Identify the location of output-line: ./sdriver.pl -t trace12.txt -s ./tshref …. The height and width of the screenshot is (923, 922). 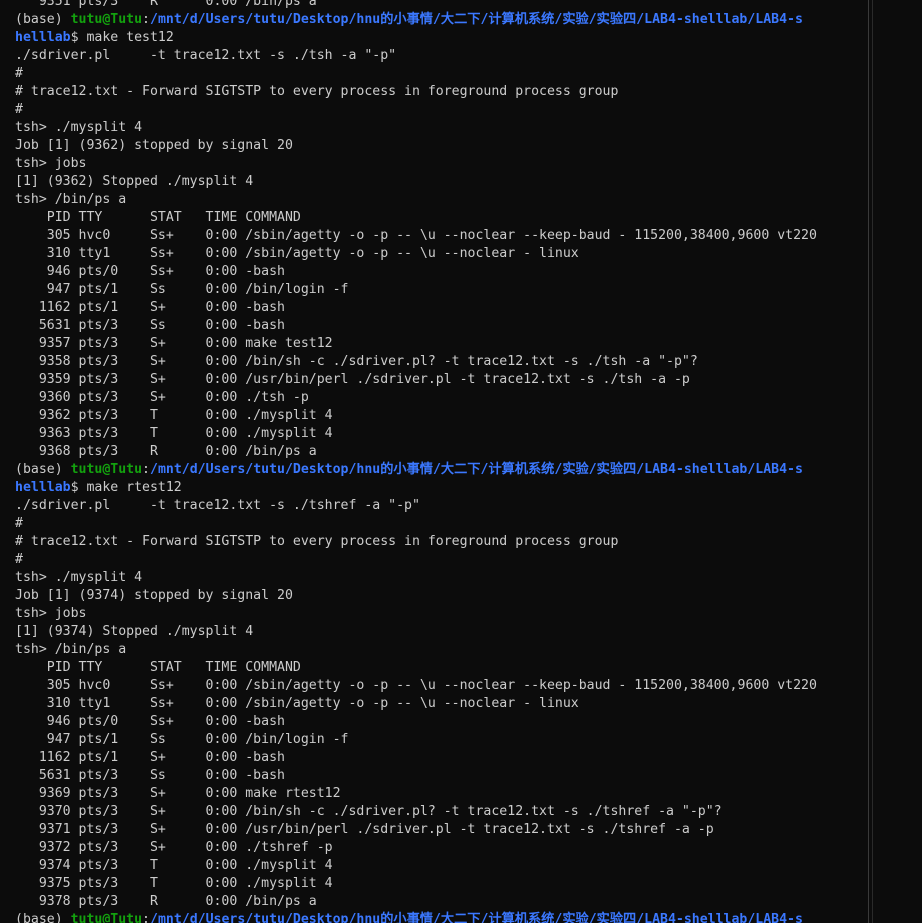
(217, 505).